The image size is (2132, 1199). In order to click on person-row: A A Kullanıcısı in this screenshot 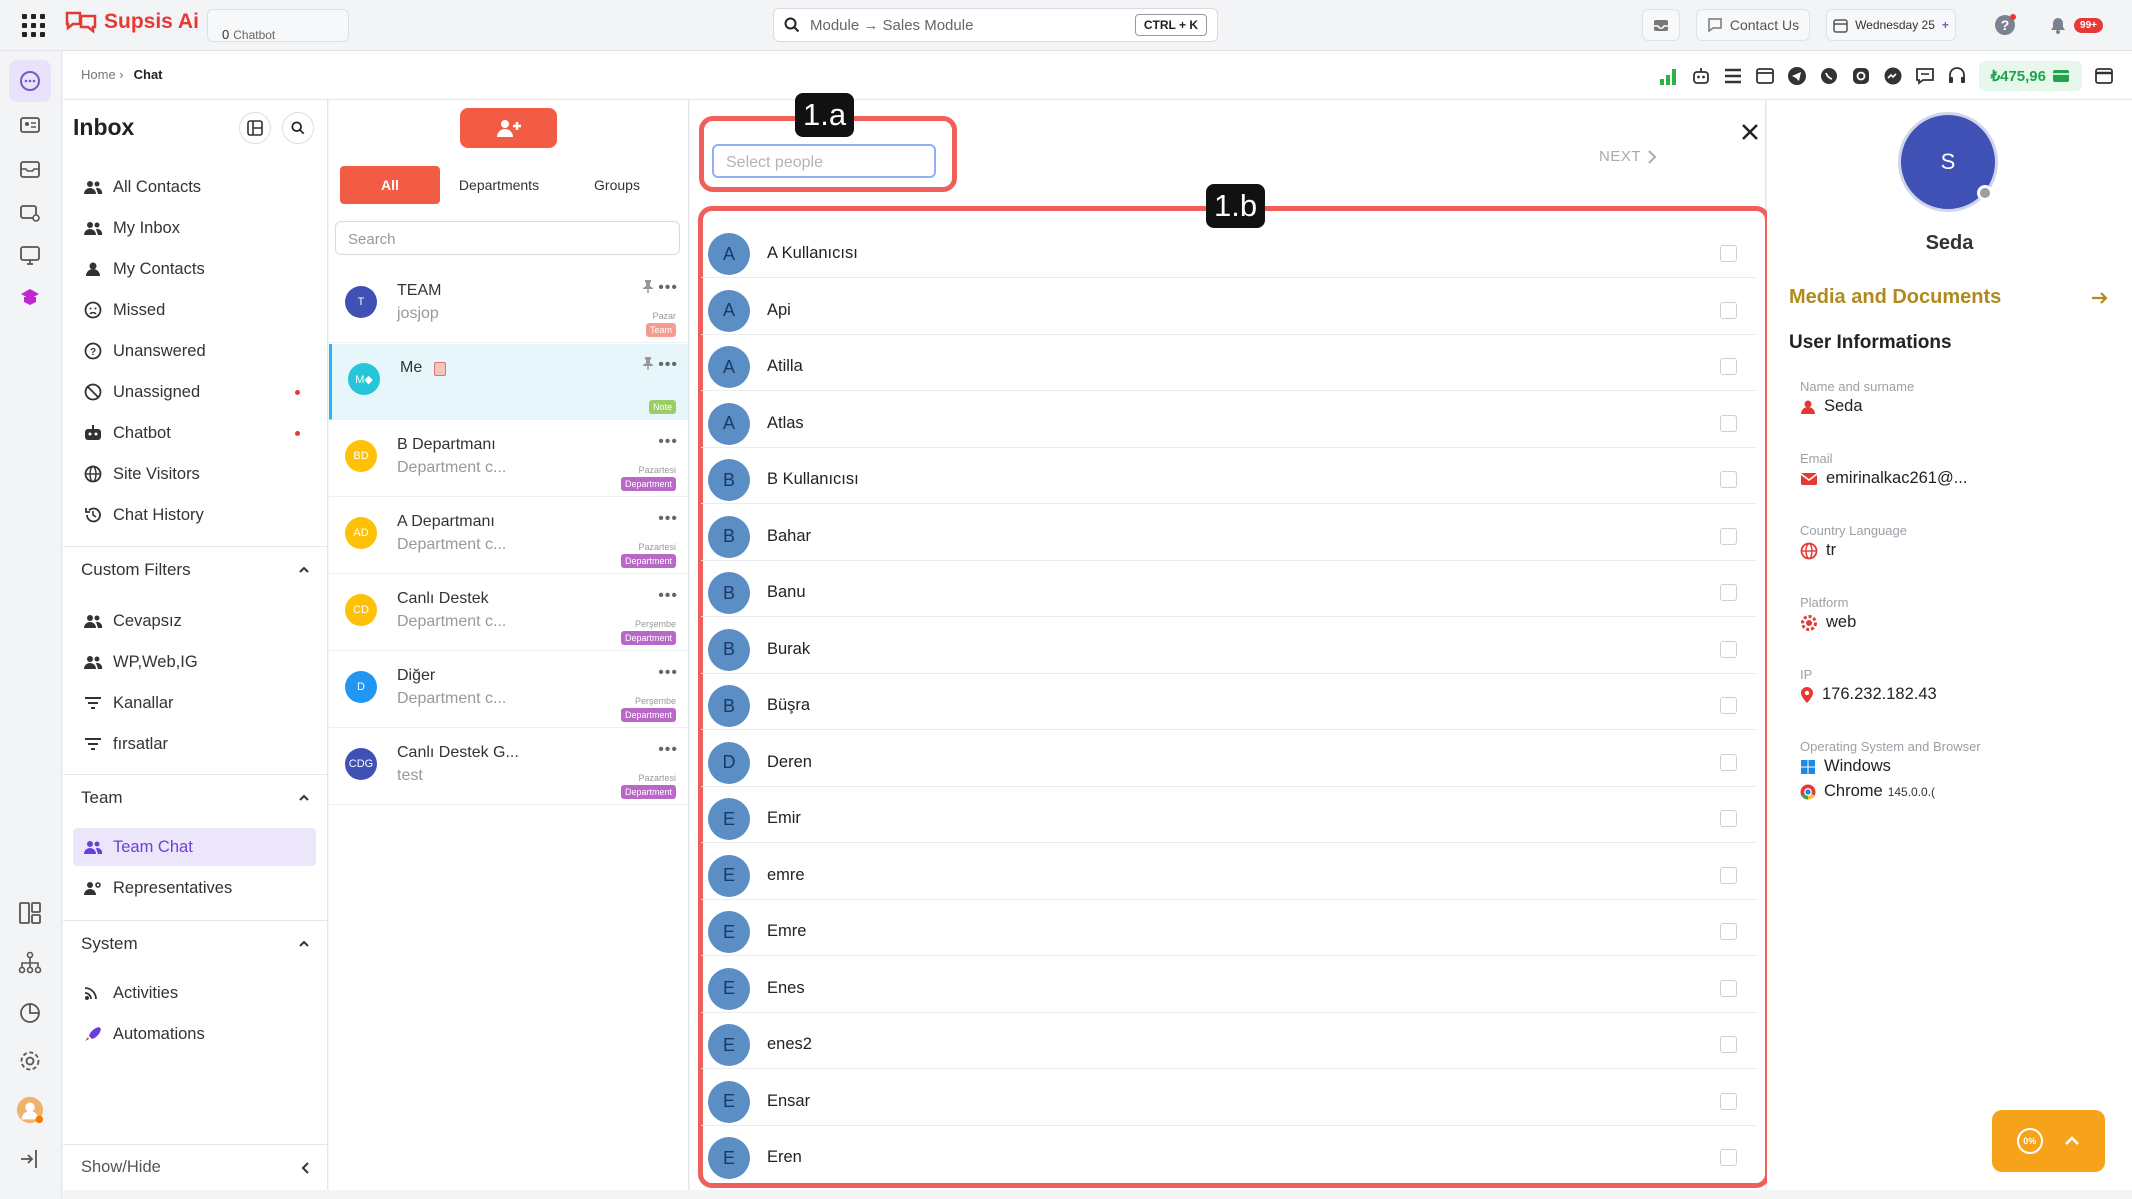, I will do `click(1229, 250)`.